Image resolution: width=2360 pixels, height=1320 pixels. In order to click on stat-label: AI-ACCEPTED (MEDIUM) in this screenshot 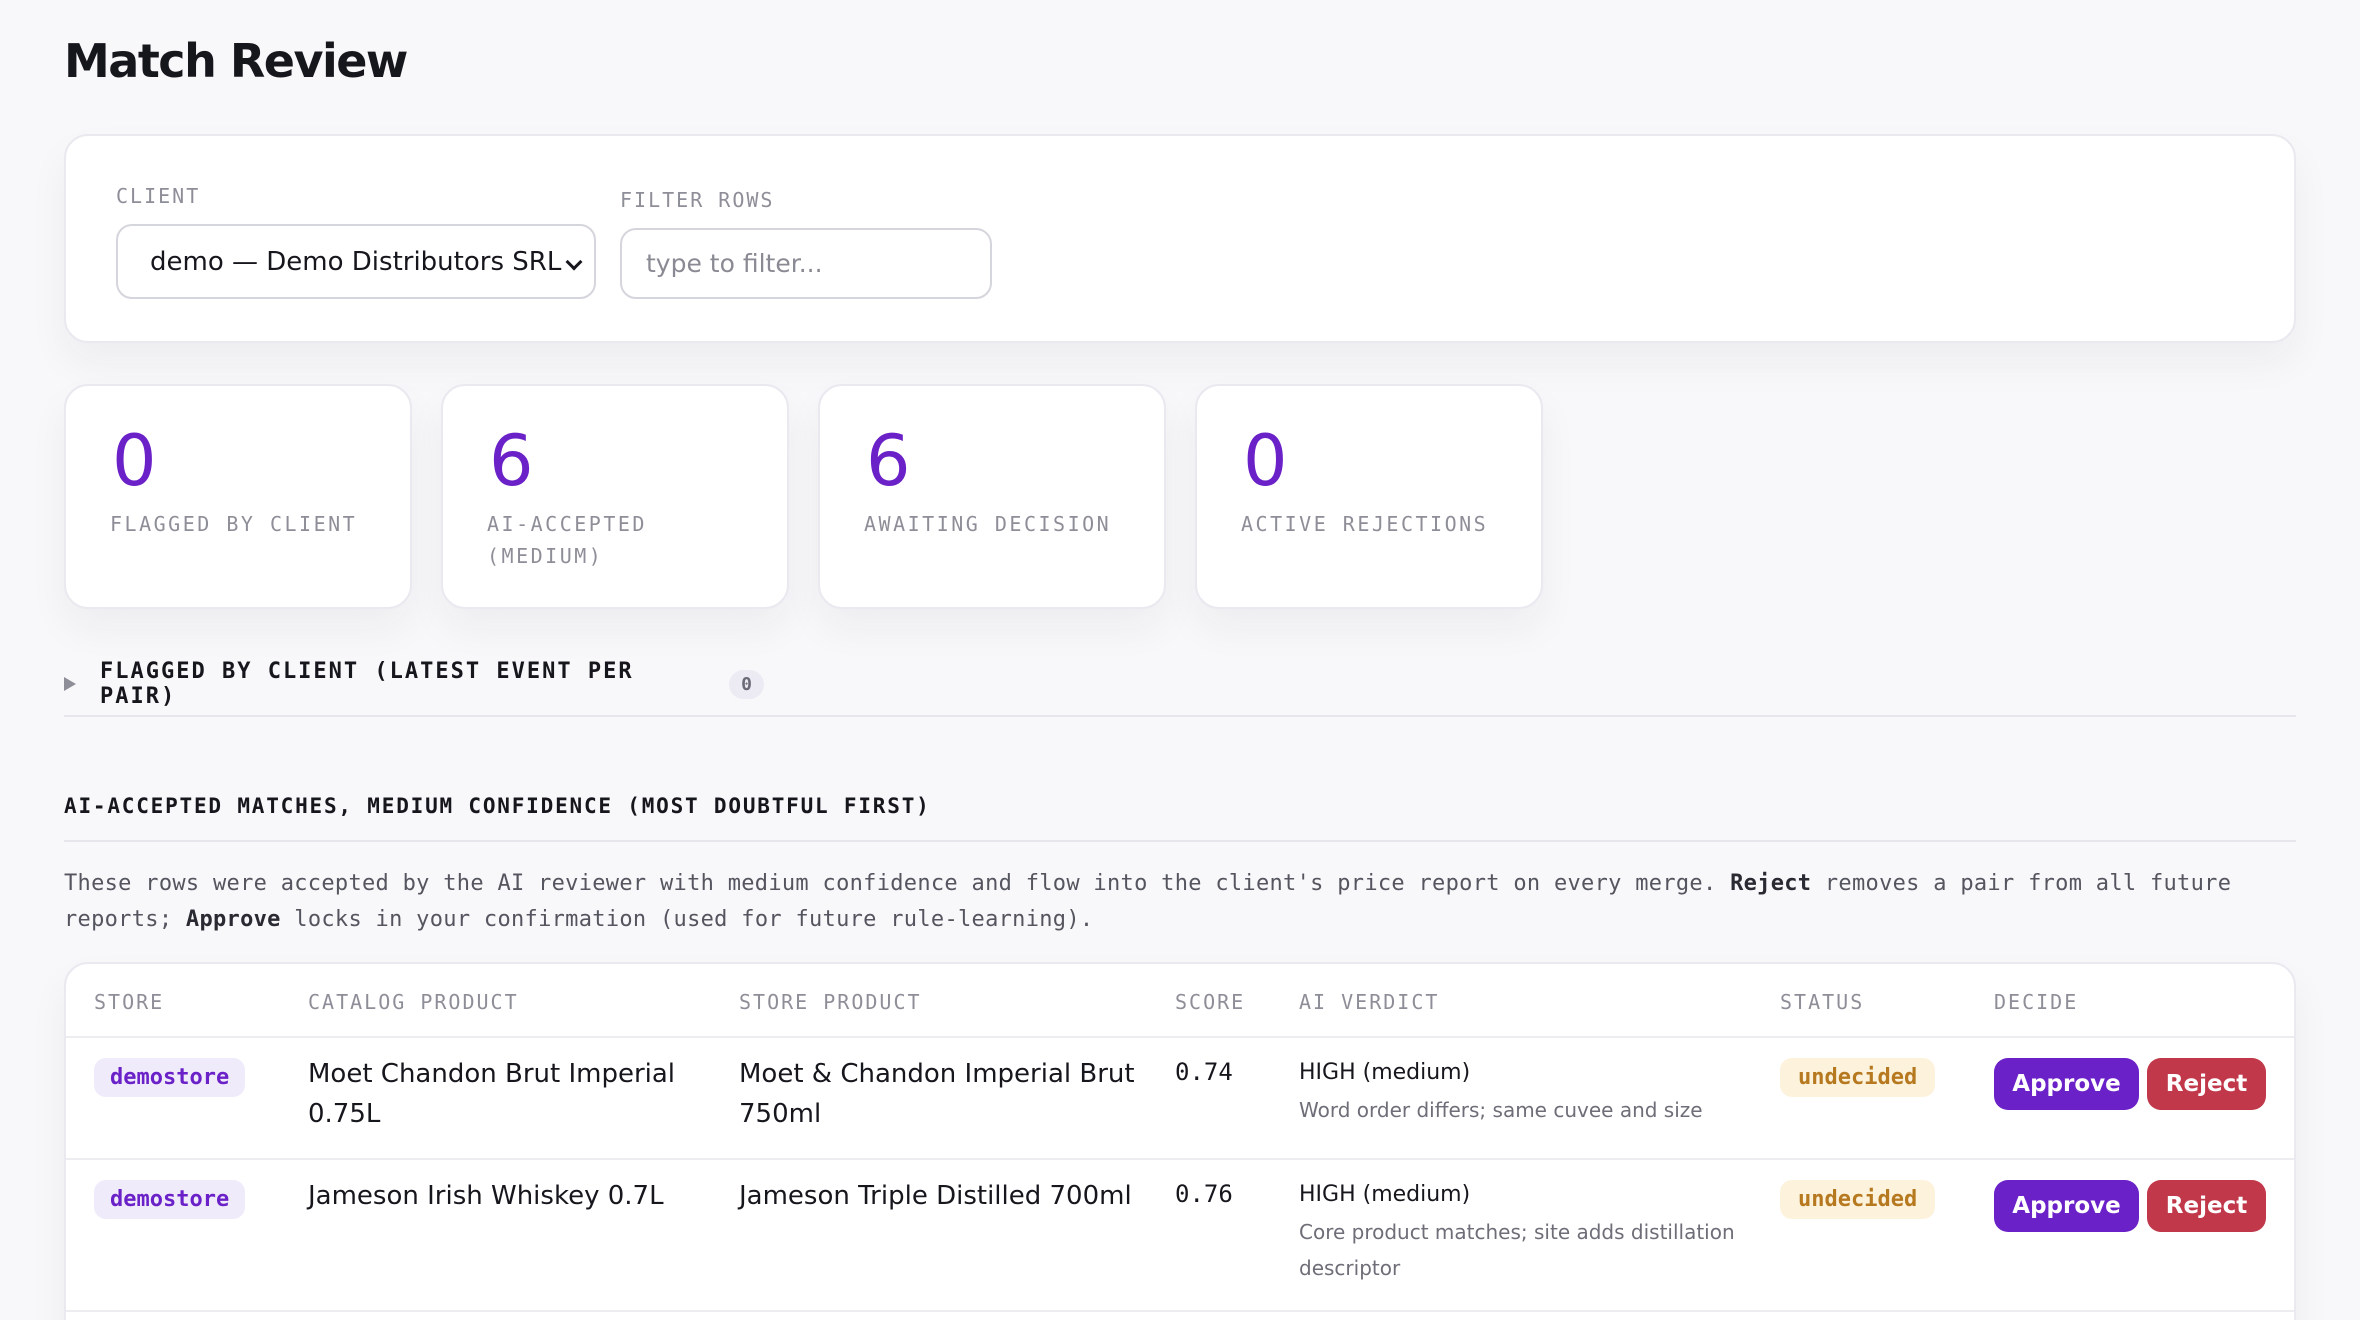, I will do `click(567, 540)`.